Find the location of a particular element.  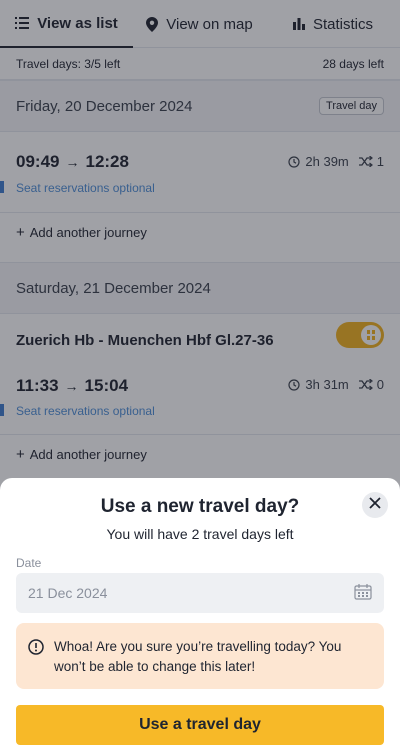

calendar-icon is located at coordinates (363, 593).